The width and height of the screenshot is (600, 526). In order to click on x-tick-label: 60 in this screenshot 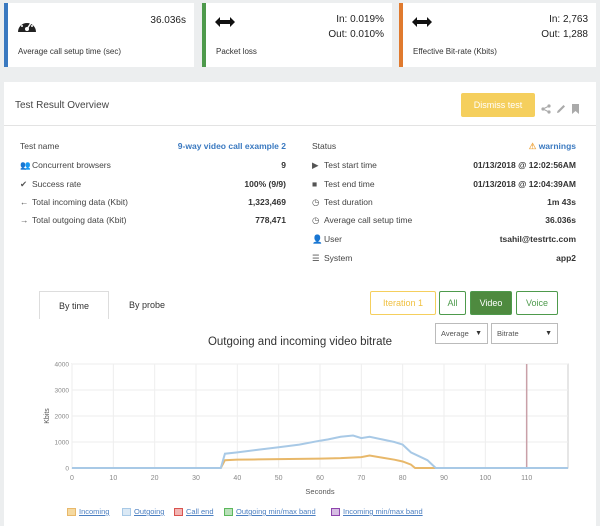, I will do `click(320, 478)`.